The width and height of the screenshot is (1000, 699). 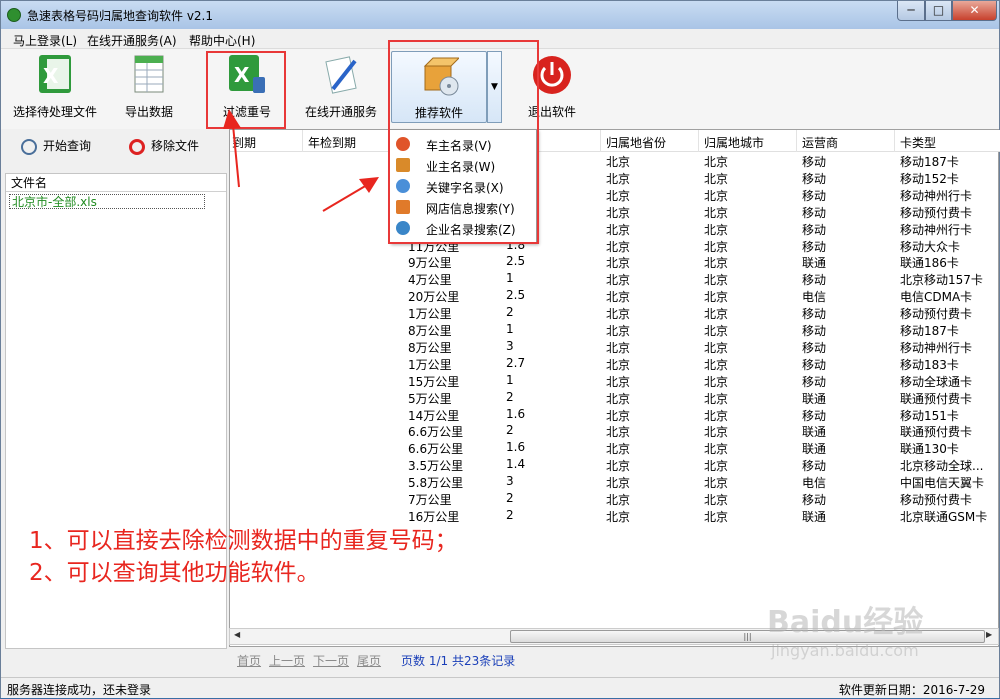 What do you see at coordinates (615, 380) in the screenshot?
I see `table-row: 15万公里 1 北京 北京 移动 移动全球通卡` at bounding box center [615, 380].